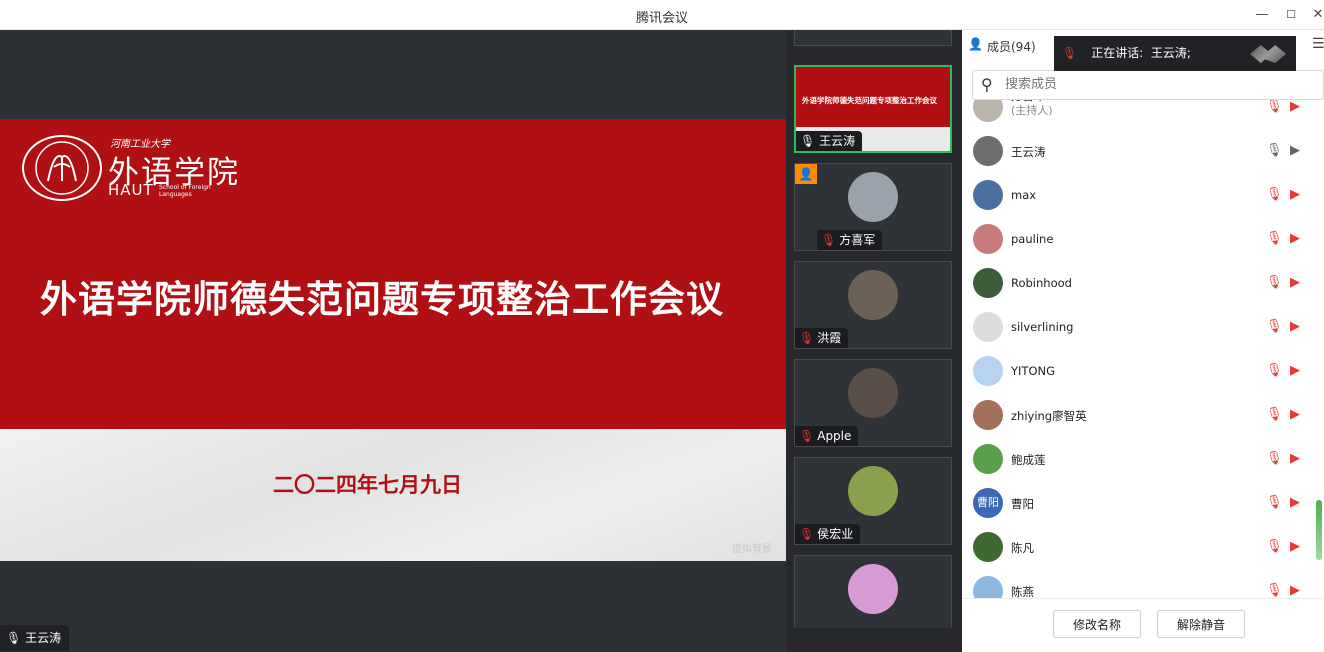 The height and width of the screenshot is (652, 1324). I want to click on member-avatar: 曹阳, so click(988, 503).